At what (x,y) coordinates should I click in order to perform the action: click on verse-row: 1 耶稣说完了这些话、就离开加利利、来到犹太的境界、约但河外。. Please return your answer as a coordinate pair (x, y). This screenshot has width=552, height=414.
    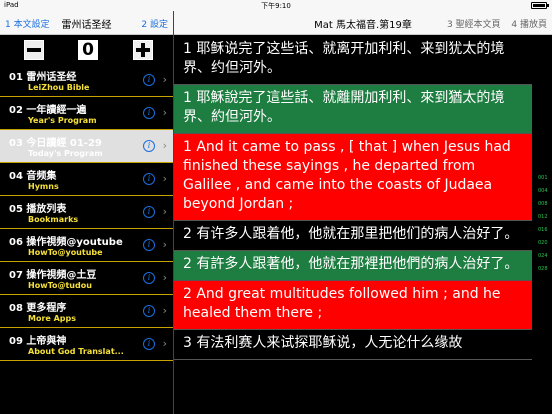
    Looking at the image, I should click on (353, 60).